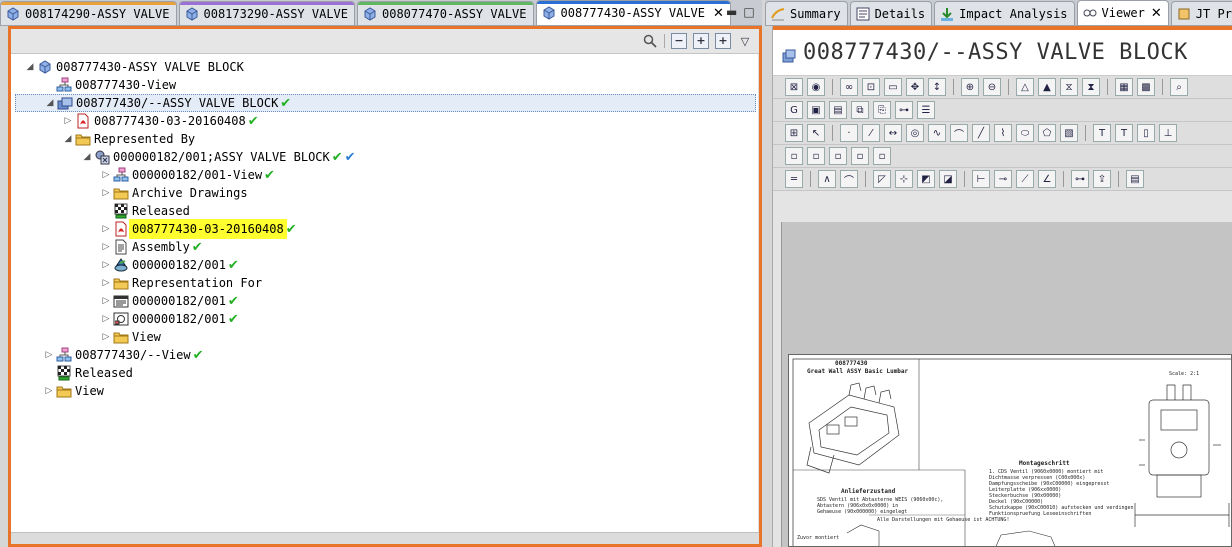 The width and height of the screenshot is (1232, 547). I want to click on measure-region-icon: ◩, so click(926, 179).